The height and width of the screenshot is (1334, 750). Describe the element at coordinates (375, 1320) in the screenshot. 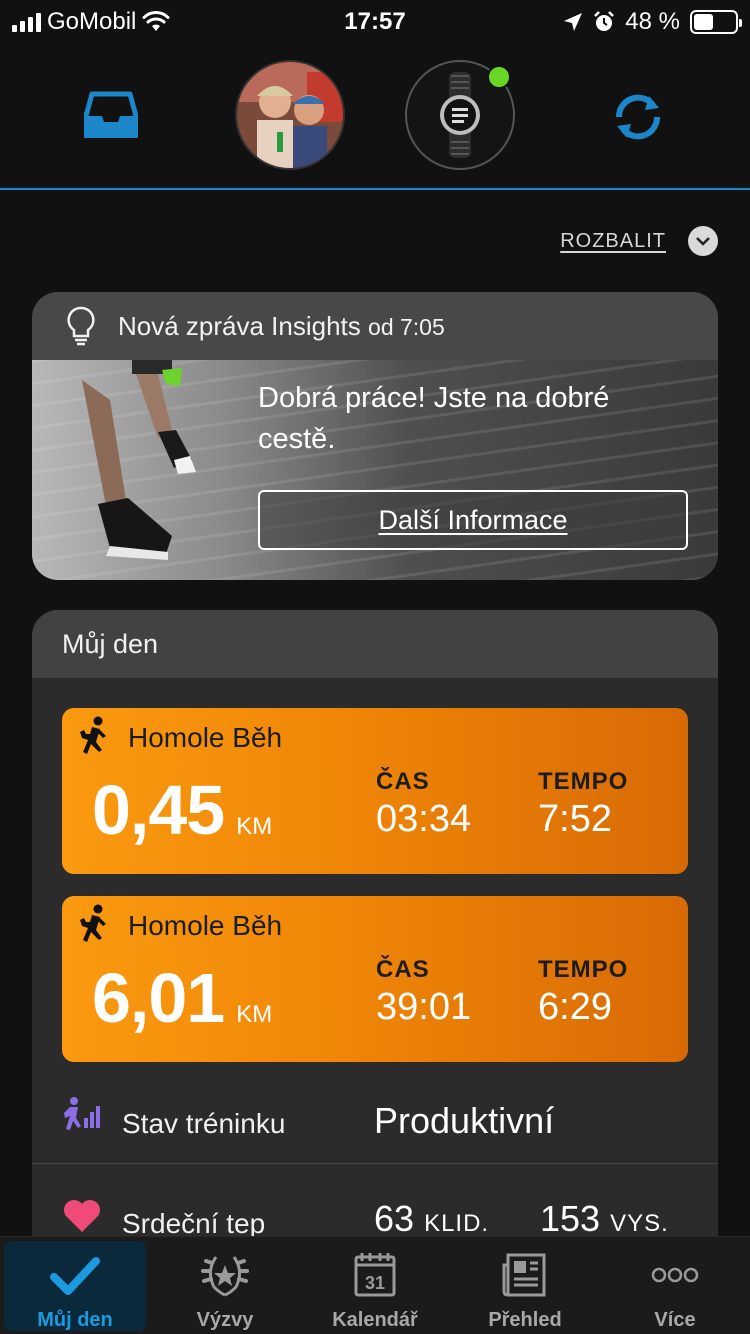

I see `tab-label: Kalendář` at that location.